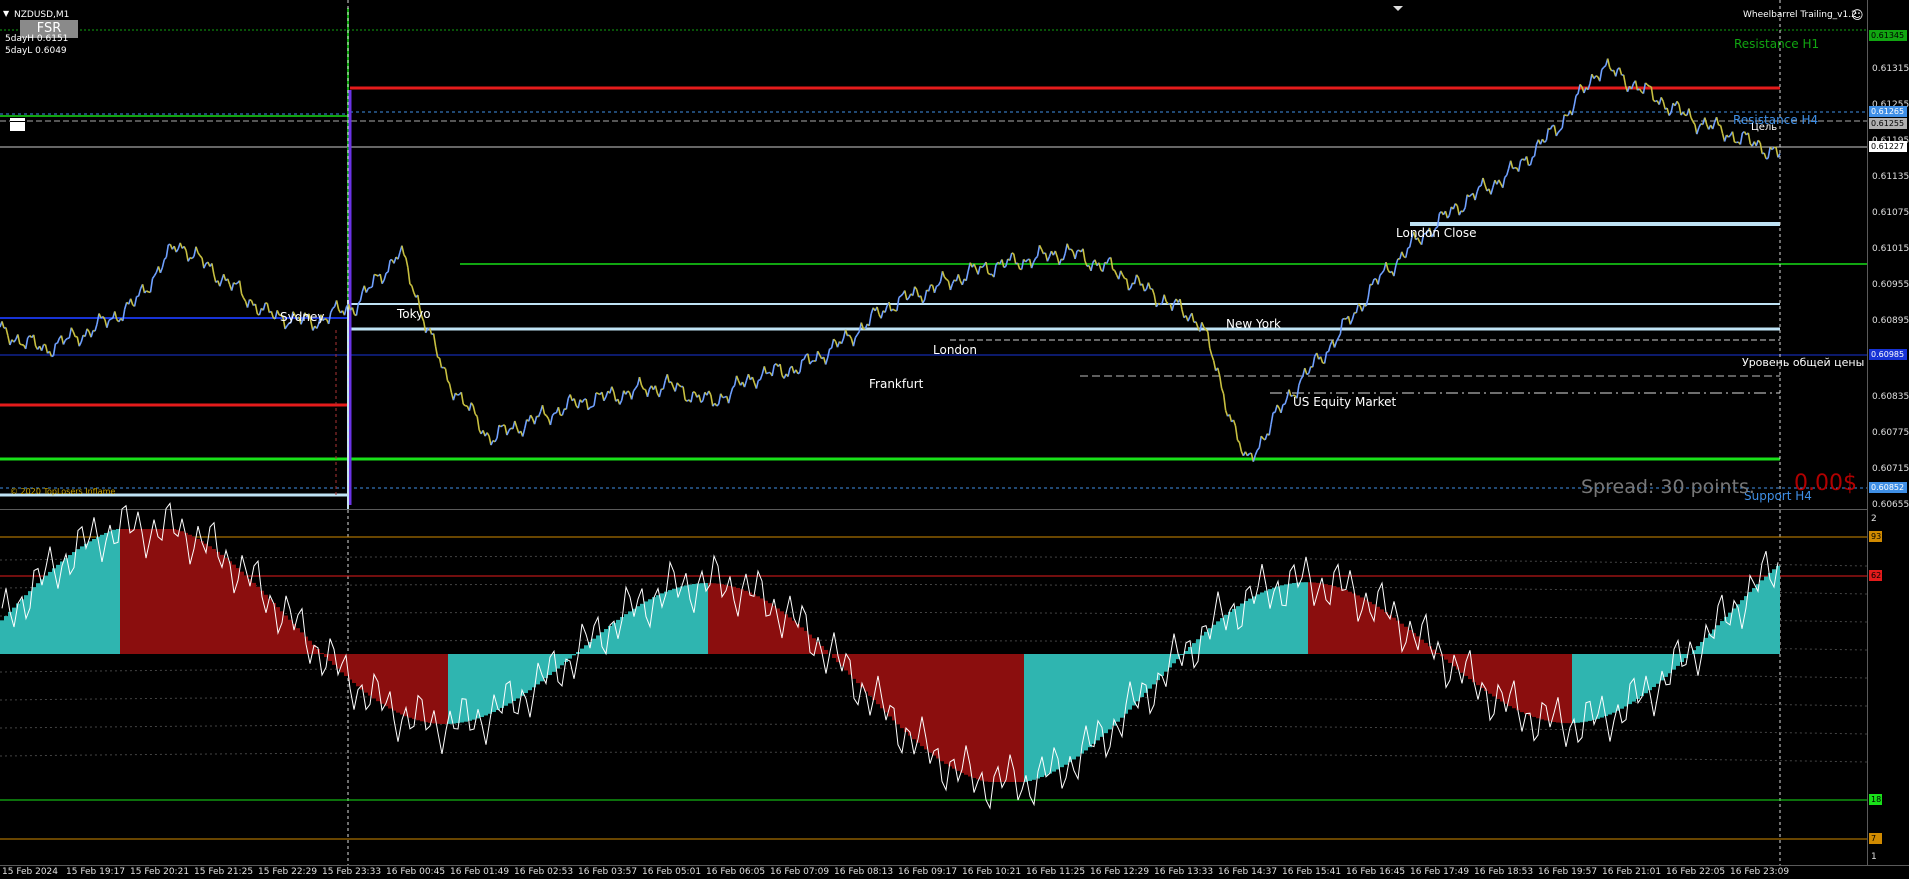 The width and height of the screenshot is (1909, 879). What do you see at coordinates (1184, 872) in the screenshot?
I see `time-tick: 16 Feb 13:33` at bounding box center [1184, 872].